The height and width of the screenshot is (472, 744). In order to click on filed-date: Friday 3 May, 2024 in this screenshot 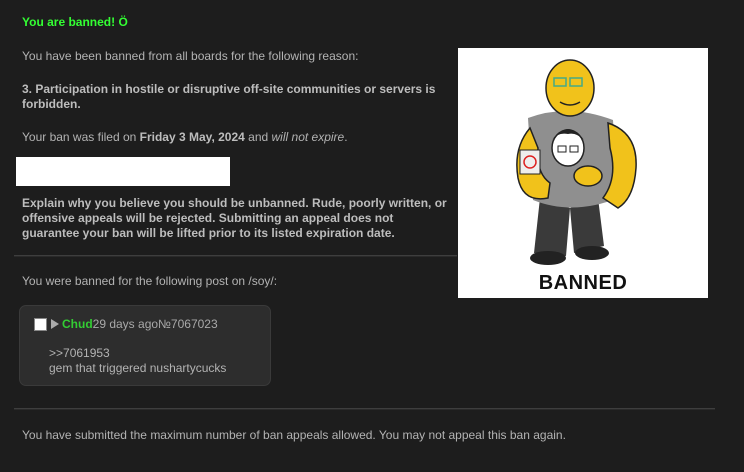, I will do `click(192, 137)`.